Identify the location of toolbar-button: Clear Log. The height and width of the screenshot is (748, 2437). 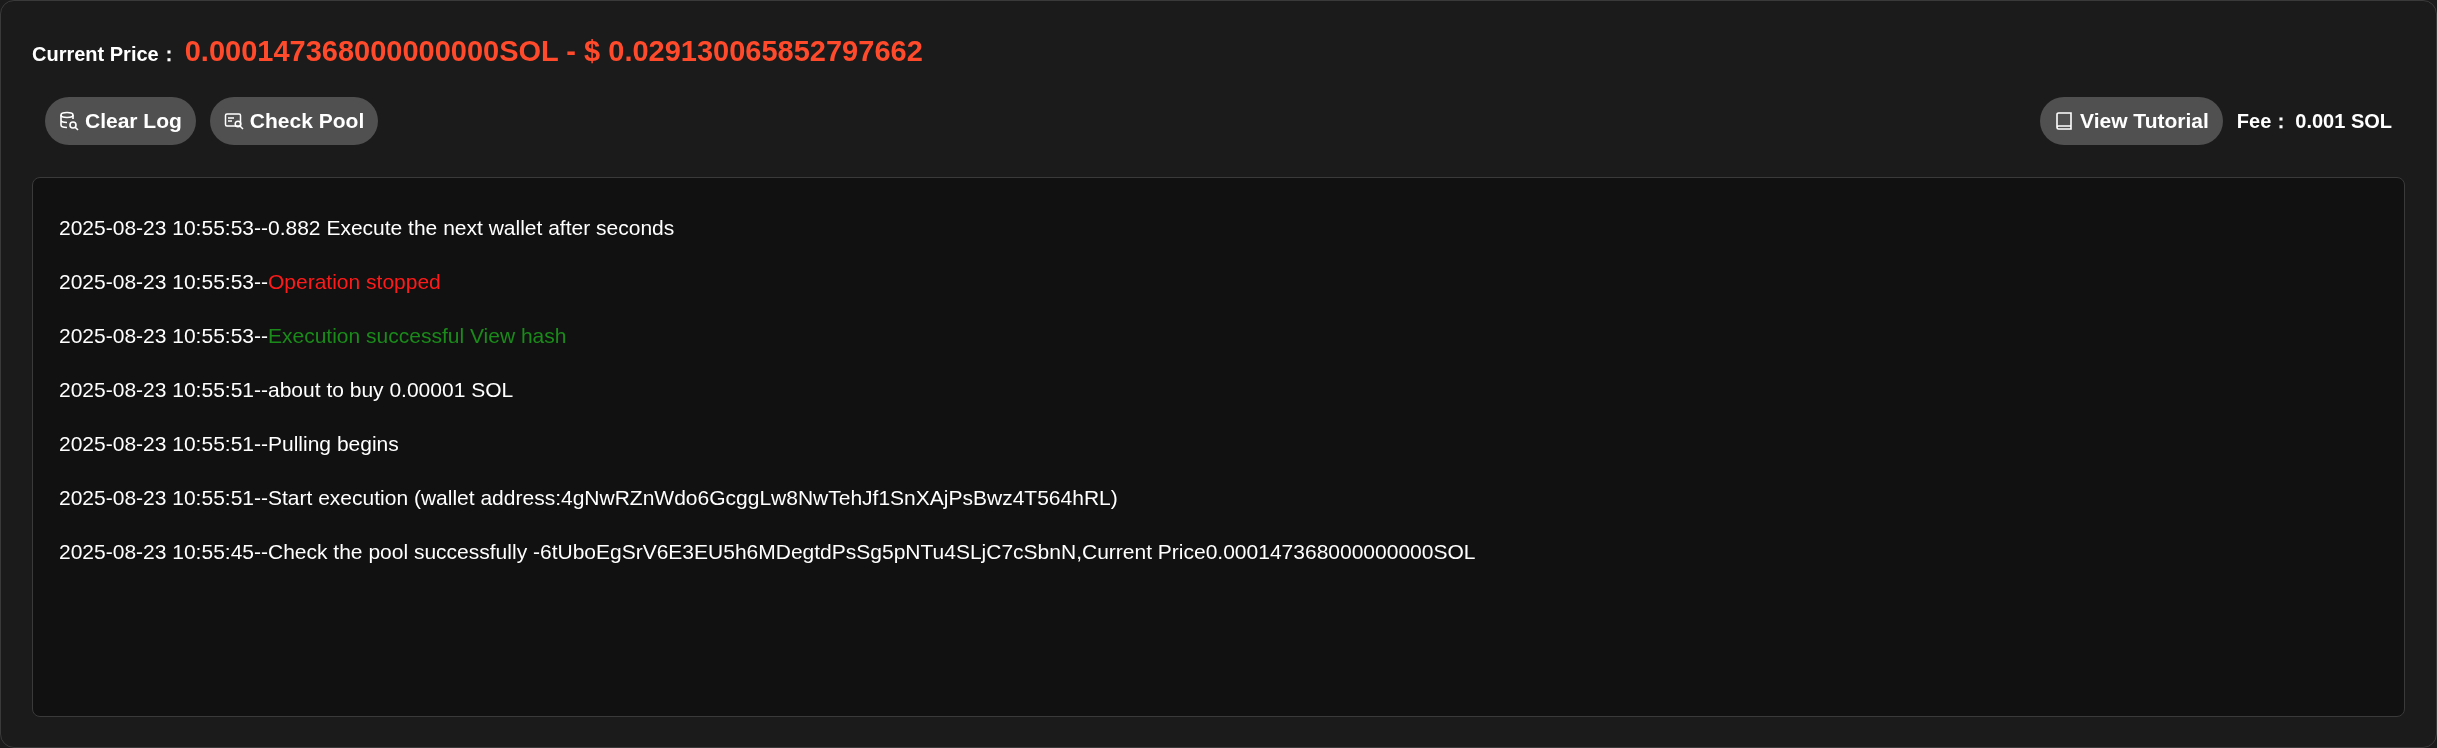
(120, 121).